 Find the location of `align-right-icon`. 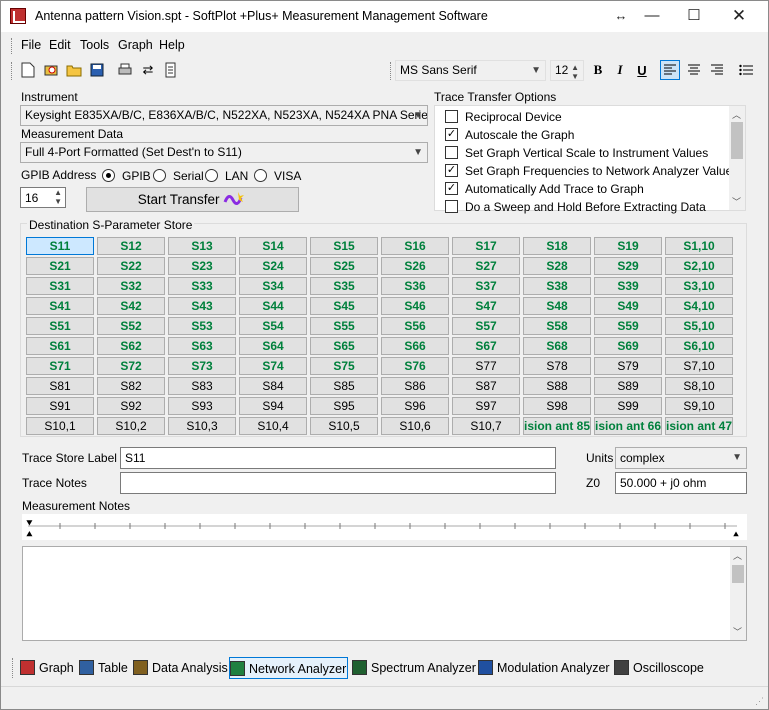

align-right-icon is located at coordinates (717, 70).